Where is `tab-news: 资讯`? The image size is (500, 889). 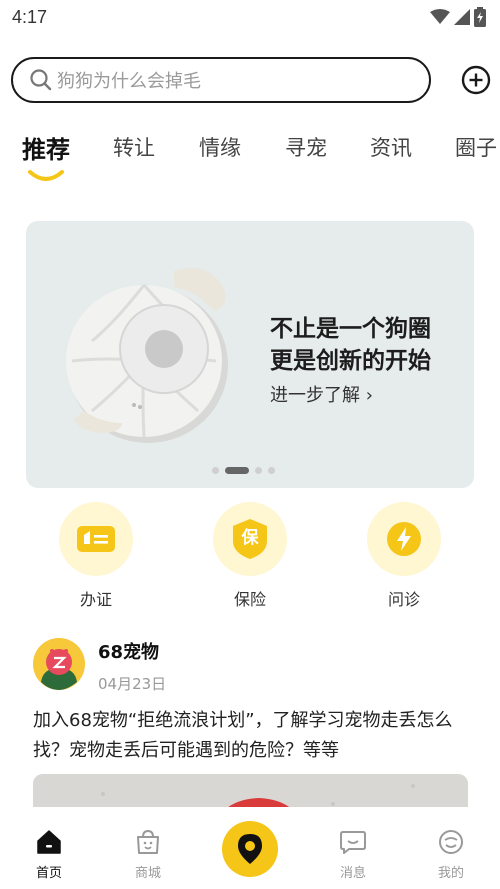
tab-news: 资讯 is located at coordinates (391, 147).